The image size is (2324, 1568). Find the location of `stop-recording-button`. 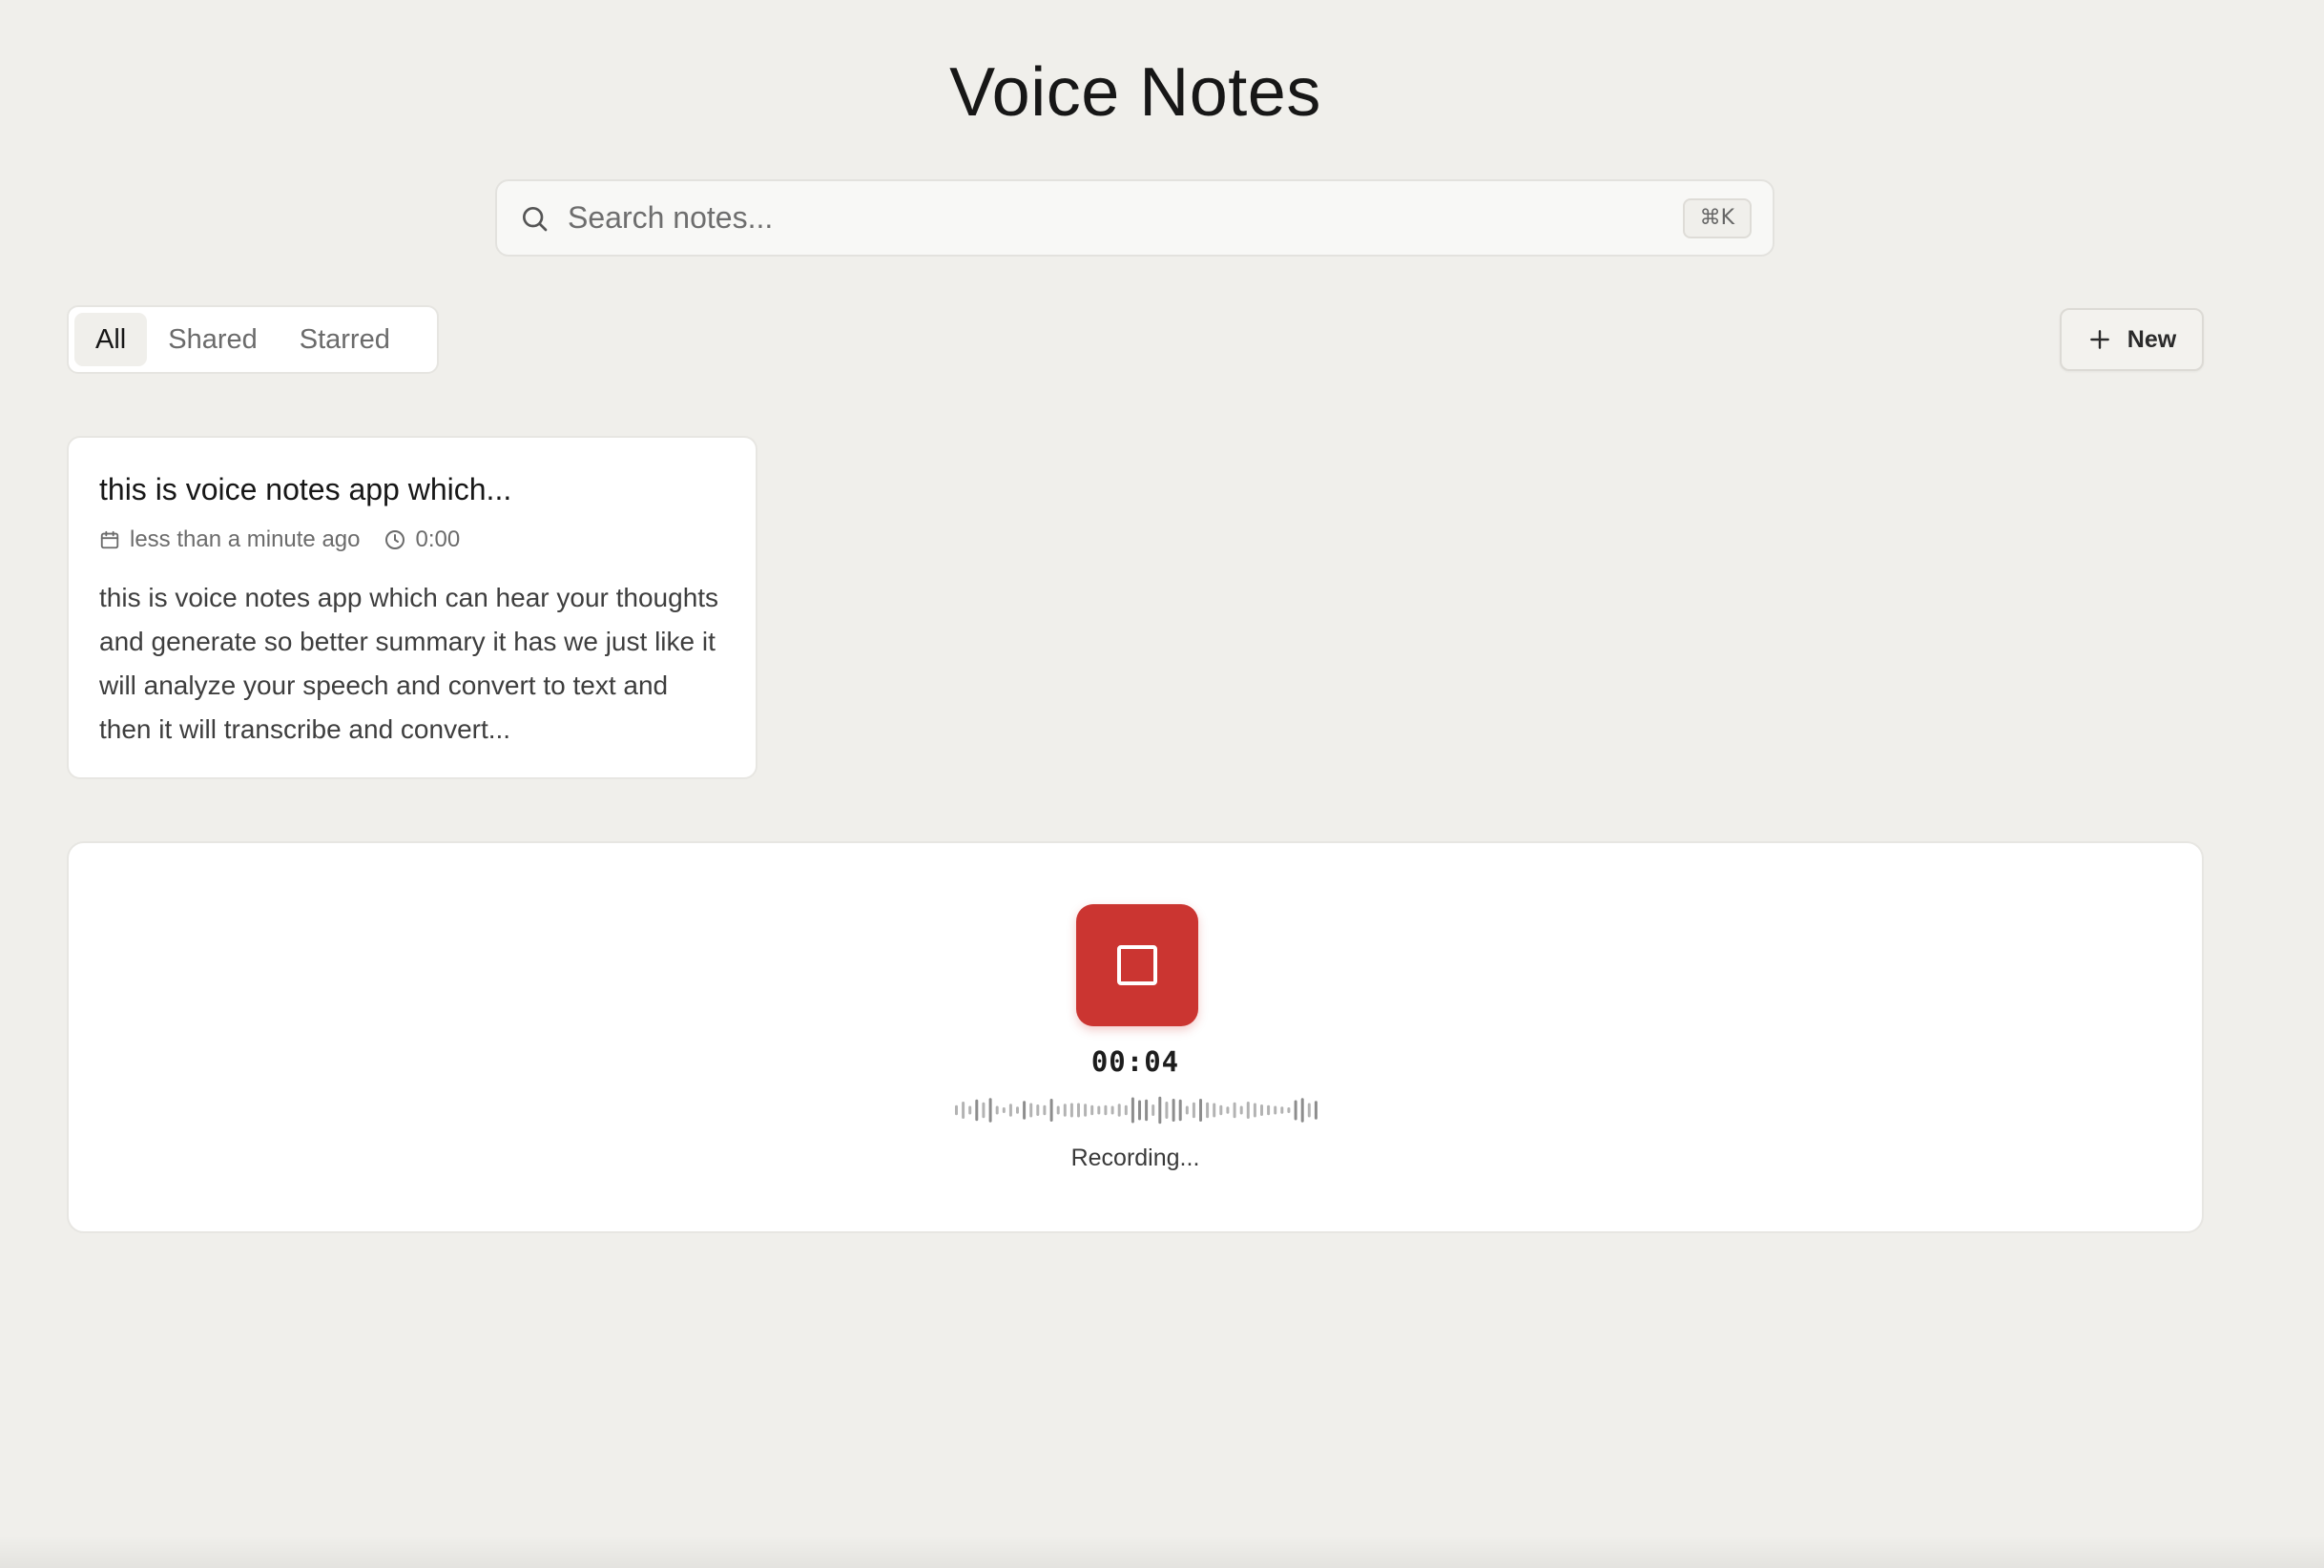

stop-recording-button is located at coordinates (1137, 965).